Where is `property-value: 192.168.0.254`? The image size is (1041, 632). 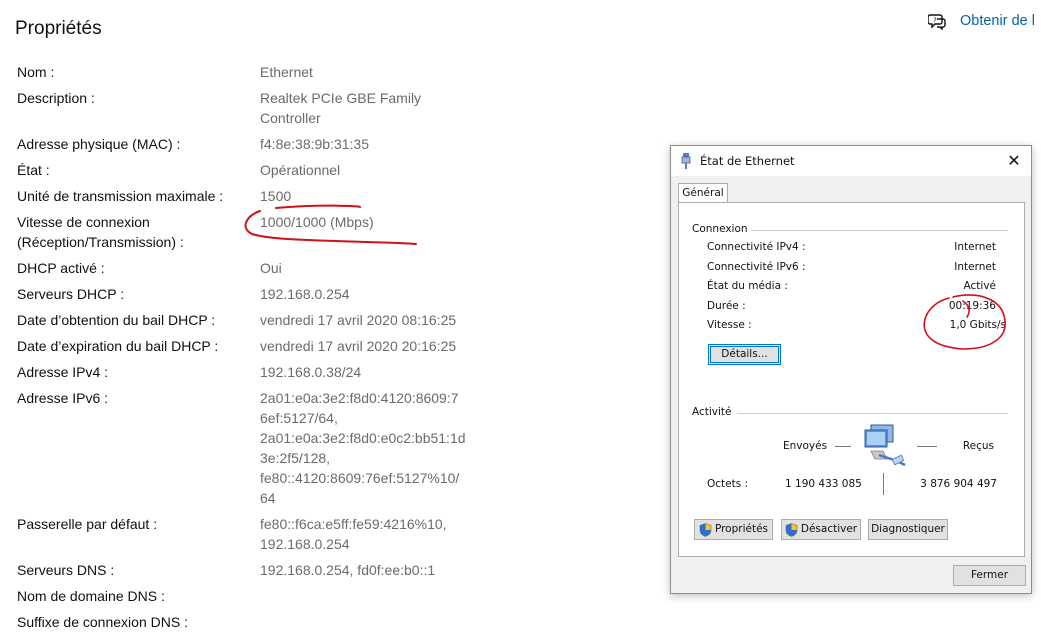
property-value: 192.168.0.254 is located at coordinates (305, 294).